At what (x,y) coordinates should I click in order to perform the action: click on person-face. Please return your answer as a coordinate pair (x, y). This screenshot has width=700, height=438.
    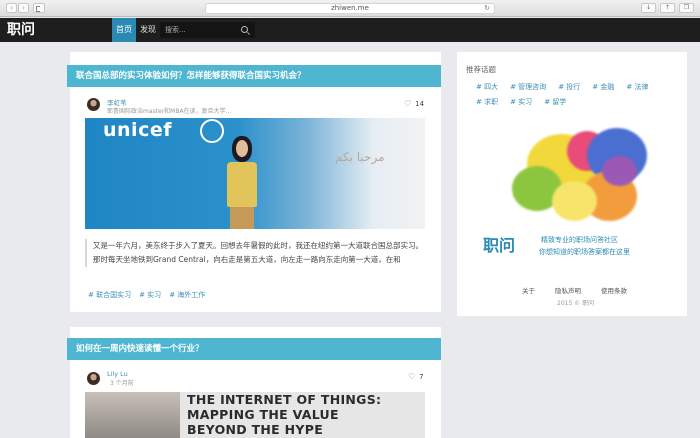
    Looking at the image, I should click on (242, 148).